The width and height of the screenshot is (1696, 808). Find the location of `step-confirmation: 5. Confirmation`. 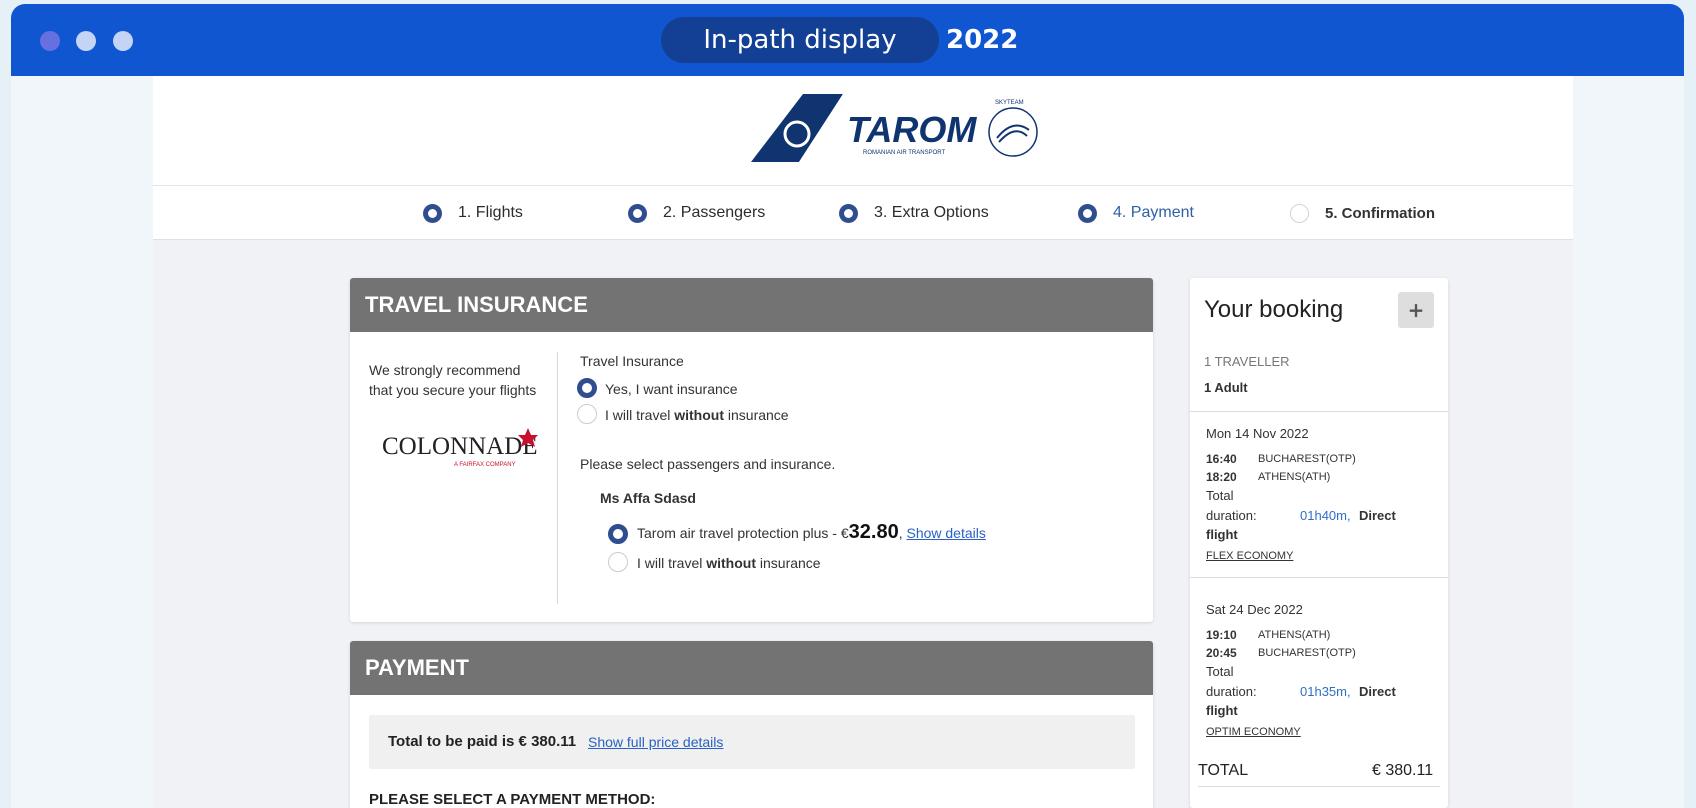

step-confirmation: 5. Confirmation is located at coordinates (1362, 213).